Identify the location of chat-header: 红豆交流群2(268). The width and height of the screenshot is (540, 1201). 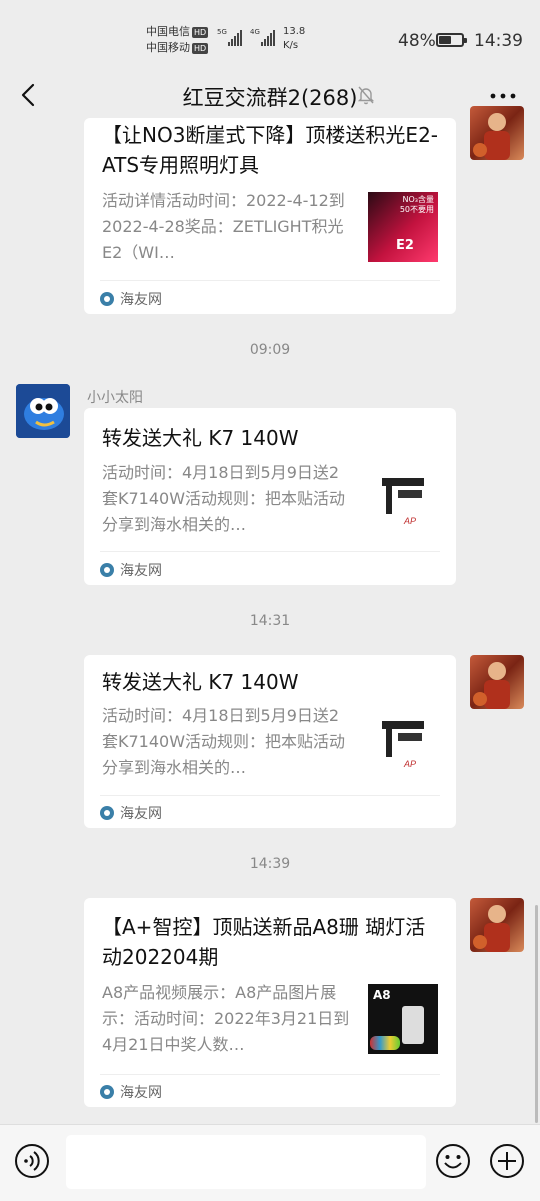
(270, 96).